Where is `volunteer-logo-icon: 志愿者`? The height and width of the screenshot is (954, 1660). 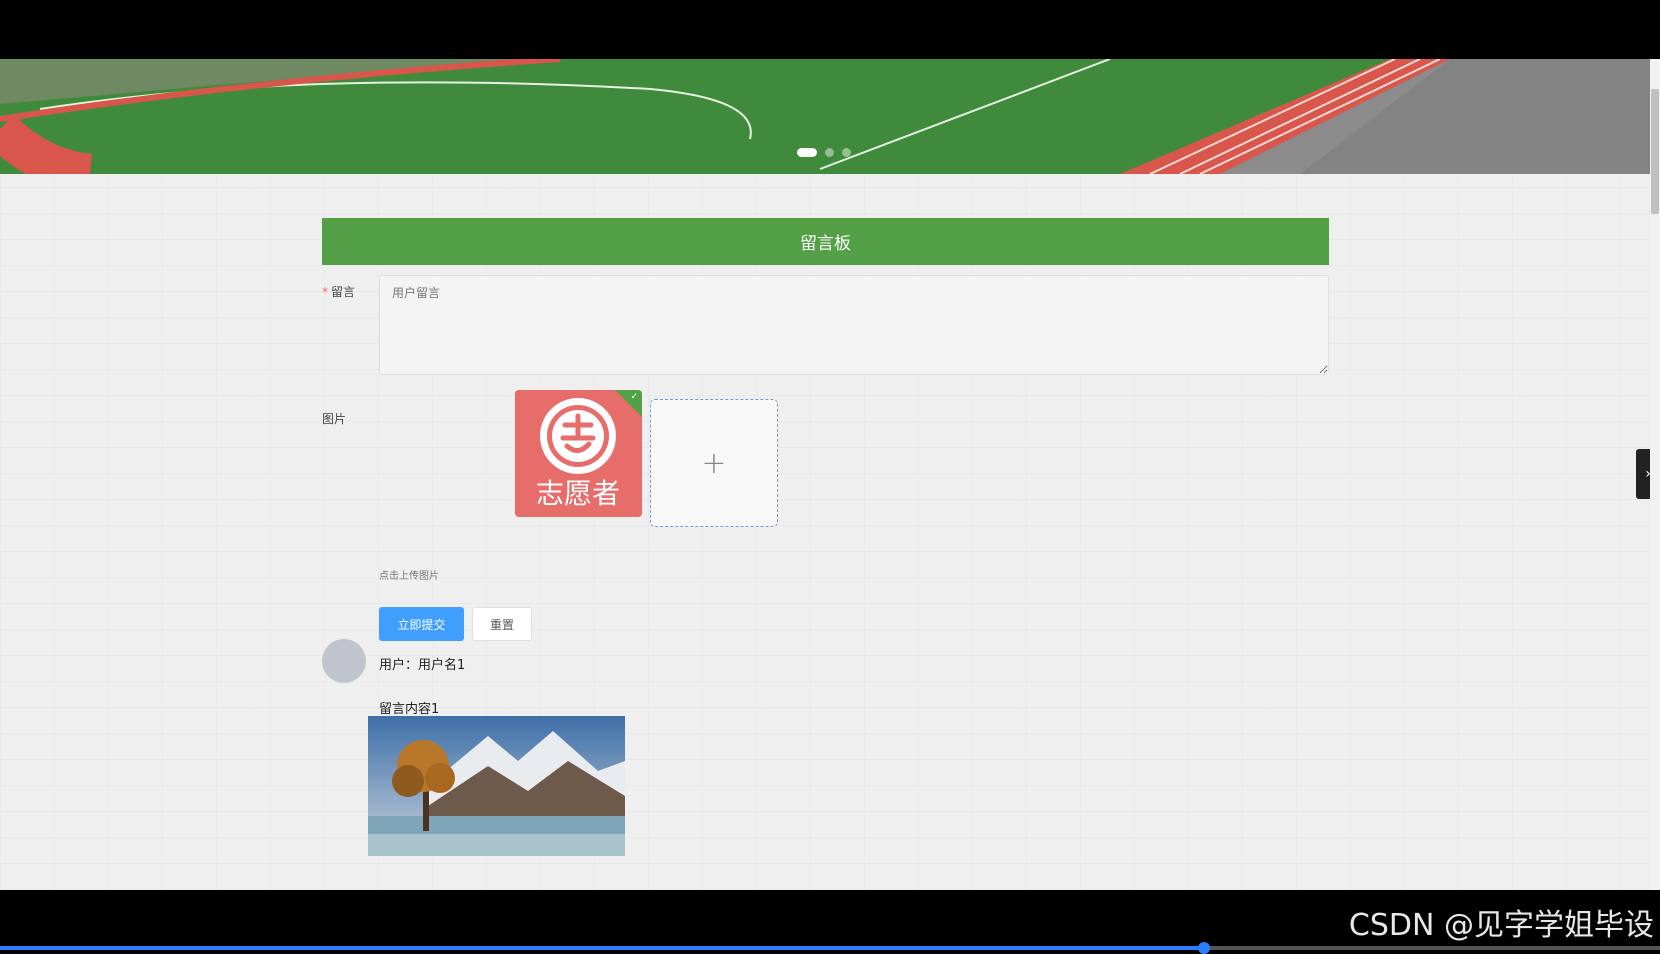 volunteer-logo-icon: 志愿者 is located at coordinates (578, 453).